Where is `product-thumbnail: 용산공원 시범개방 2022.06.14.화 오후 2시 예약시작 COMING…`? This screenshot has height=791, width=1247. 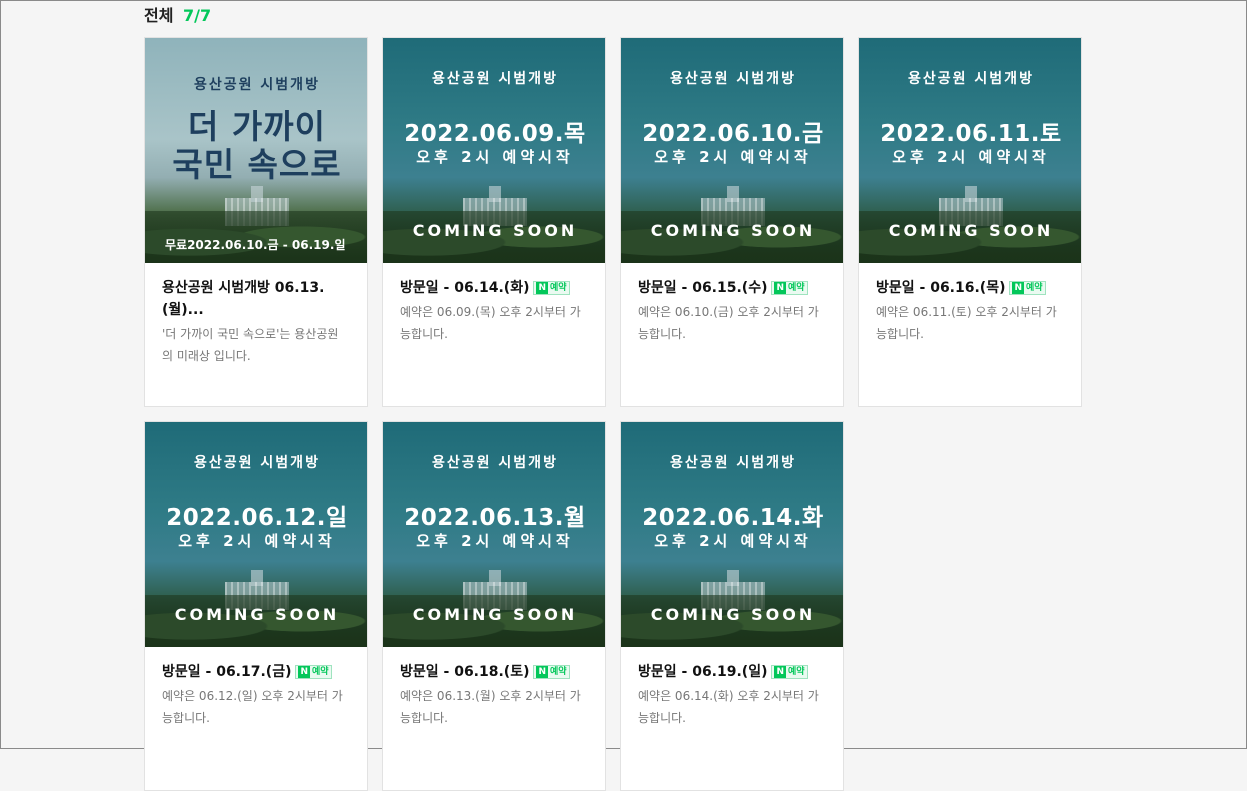 product-thumbnail: 용산공원 시범개방 2022.06.14.화 오후 2시 예약시작 COMING… is located at coordinates (732, 534).